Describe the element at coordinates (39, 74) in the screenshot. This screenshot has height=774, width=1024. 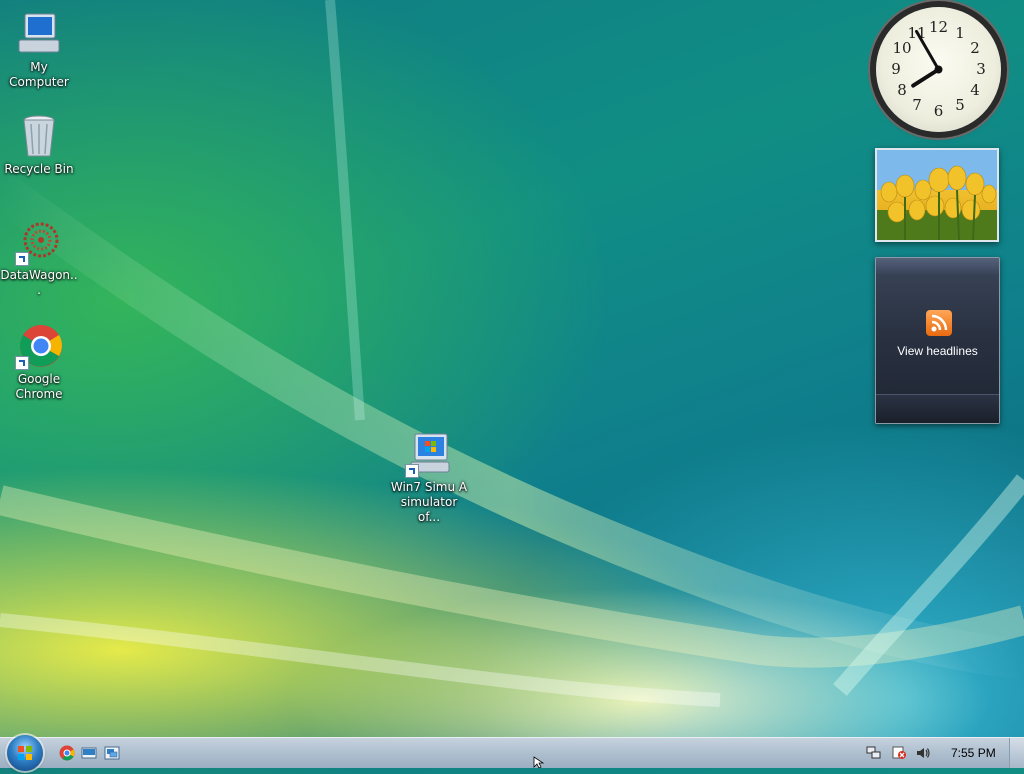
I see `desktop-icon-label: My Computer` at that location.